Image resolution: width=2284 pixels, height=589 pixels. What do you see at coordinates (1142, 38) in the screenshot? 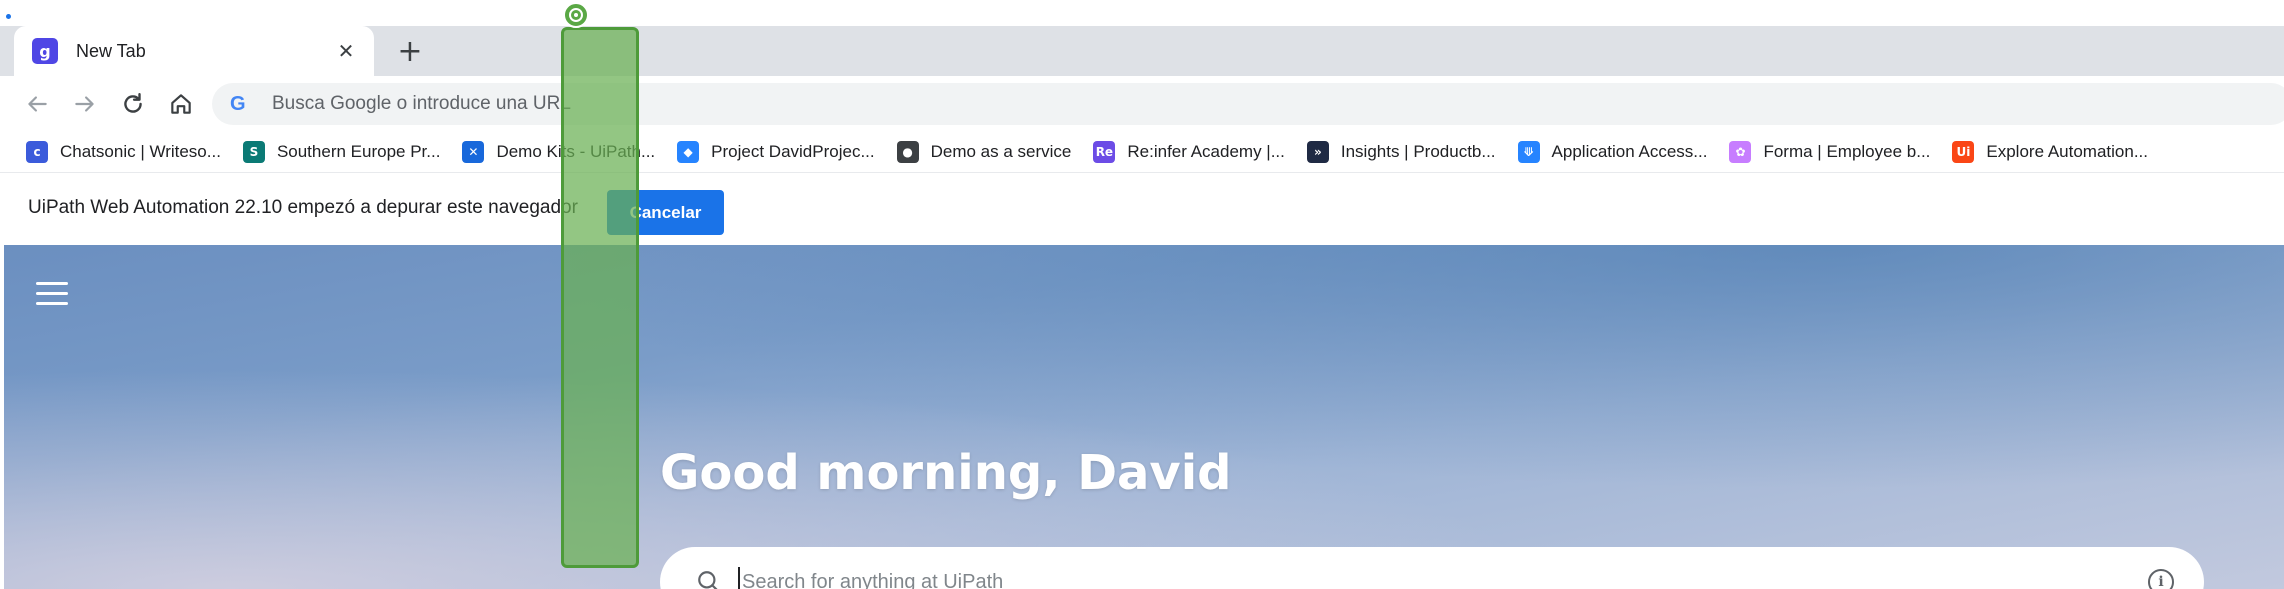
I see `tab-strip: g New Tab ✕ +` at bounding box center [1142, 38].